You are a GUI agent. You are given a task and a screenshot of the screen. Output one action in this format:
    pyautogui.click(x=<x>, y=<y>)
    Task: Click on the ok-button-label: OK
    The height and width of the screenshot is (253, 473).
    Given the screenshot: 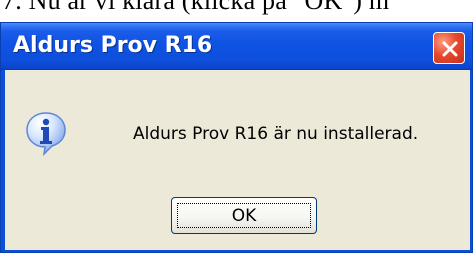 What is the action you would take?
    pyautogui.click(x=244, y=216)
    